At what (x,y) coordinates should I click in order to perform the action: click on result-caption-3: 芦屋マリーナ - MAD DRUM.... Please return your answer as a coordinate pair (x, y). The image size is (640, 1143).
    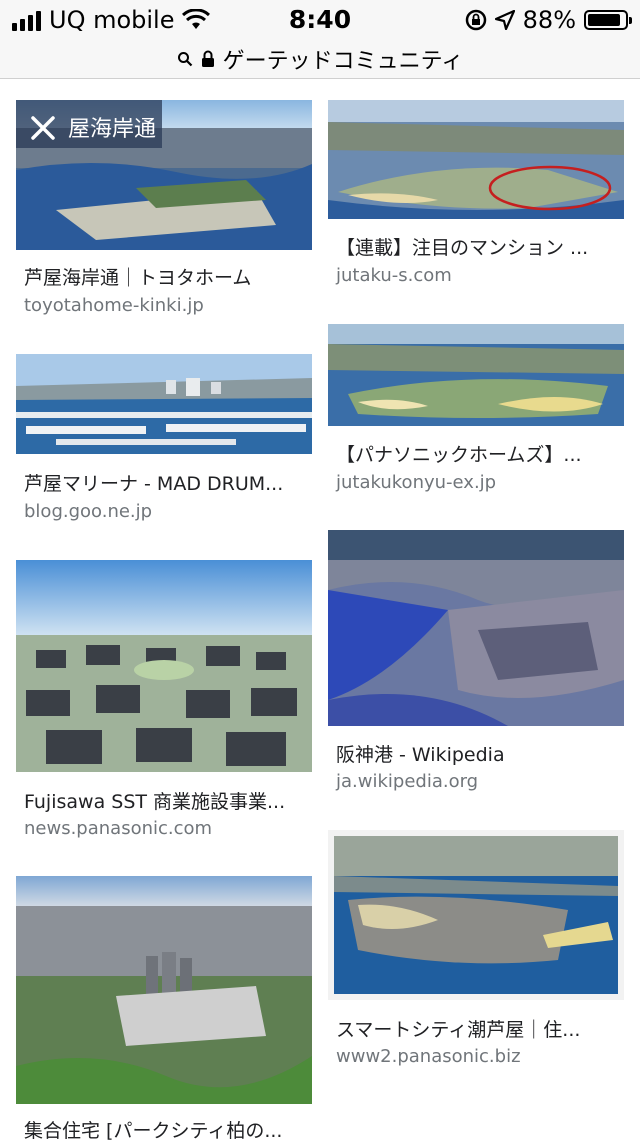
    Looking at the image, I should click on (168, 482).